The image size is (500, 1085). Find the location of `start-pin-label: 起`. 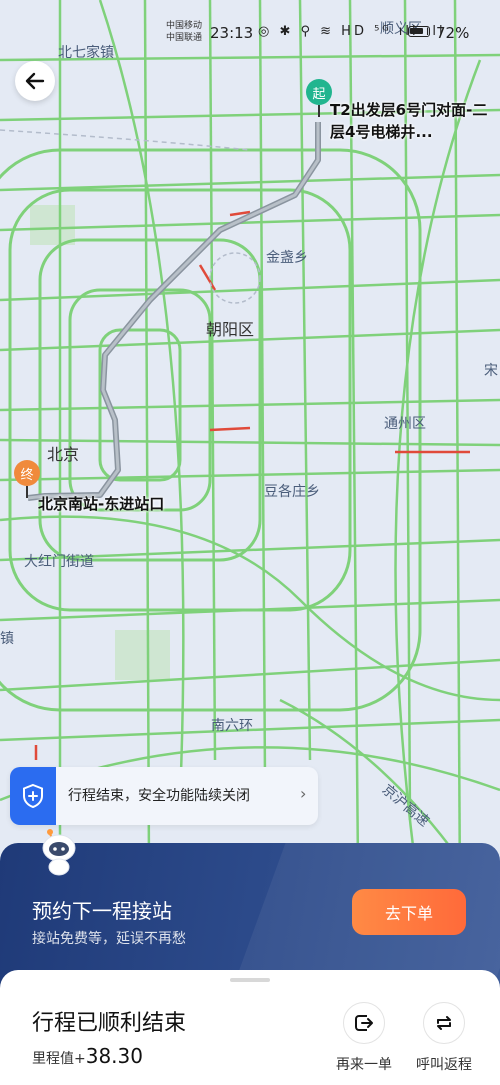

start-pin-label: 起 is located at coordinates (319, 94).